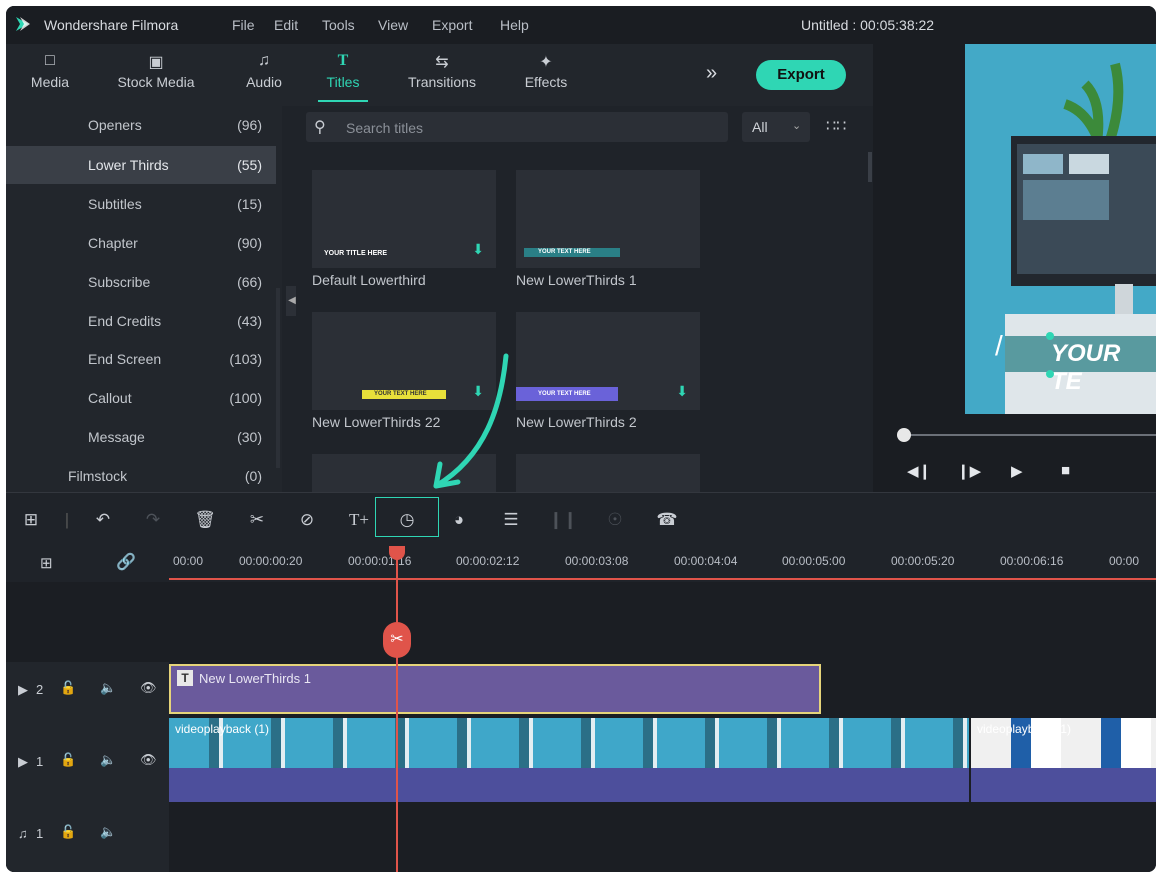 The image size is (1156, 874). What do you see at coordinates (156, 62) in the screenshot?
I see `stock-media-icon: ▣` at bounding box center [156, 62].